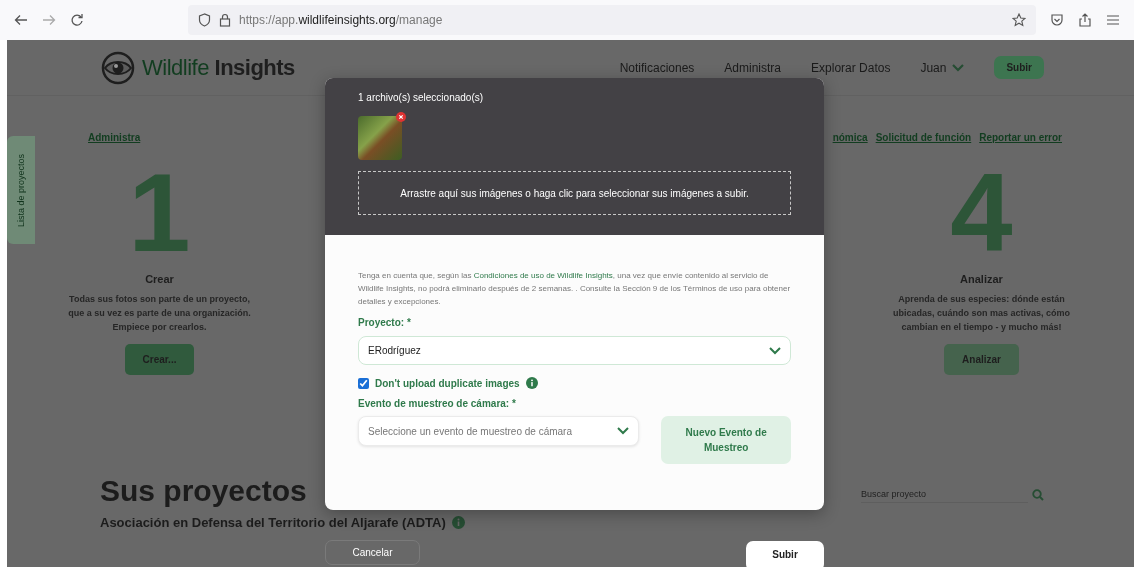  I want to click on shield-icon, so click(204, 20).